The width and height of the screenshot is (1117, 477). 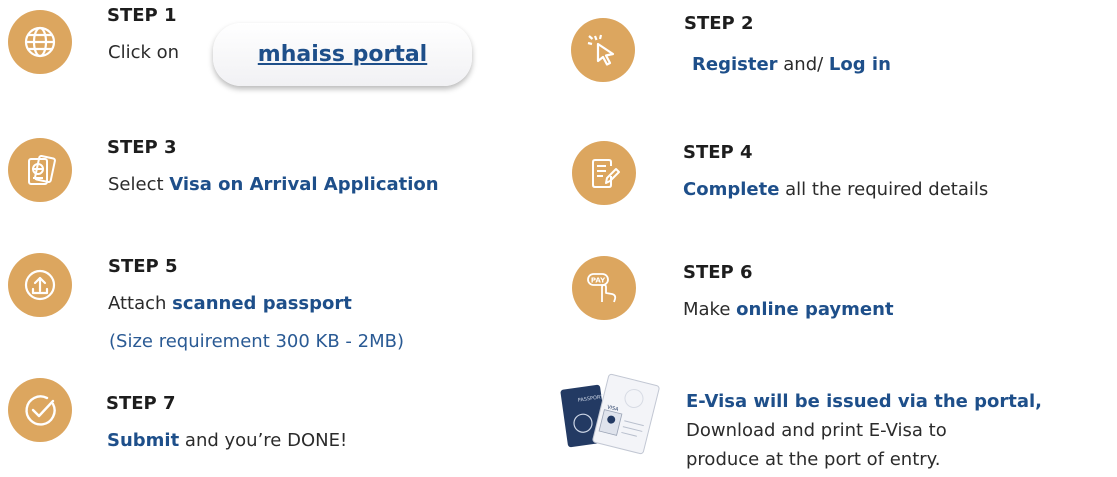 What do you see at coordinates (731, 189) in the screenshot?
I see `step-4-highlight: Complete` at bounding box center [731, 189].